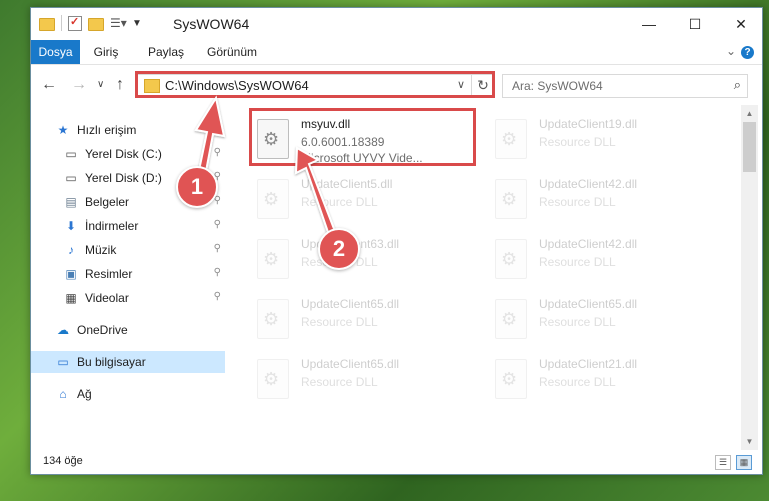 This screenshot has width=769, height=501. I want to click on sidebar-item-label: Resimler, so click(109, 274).